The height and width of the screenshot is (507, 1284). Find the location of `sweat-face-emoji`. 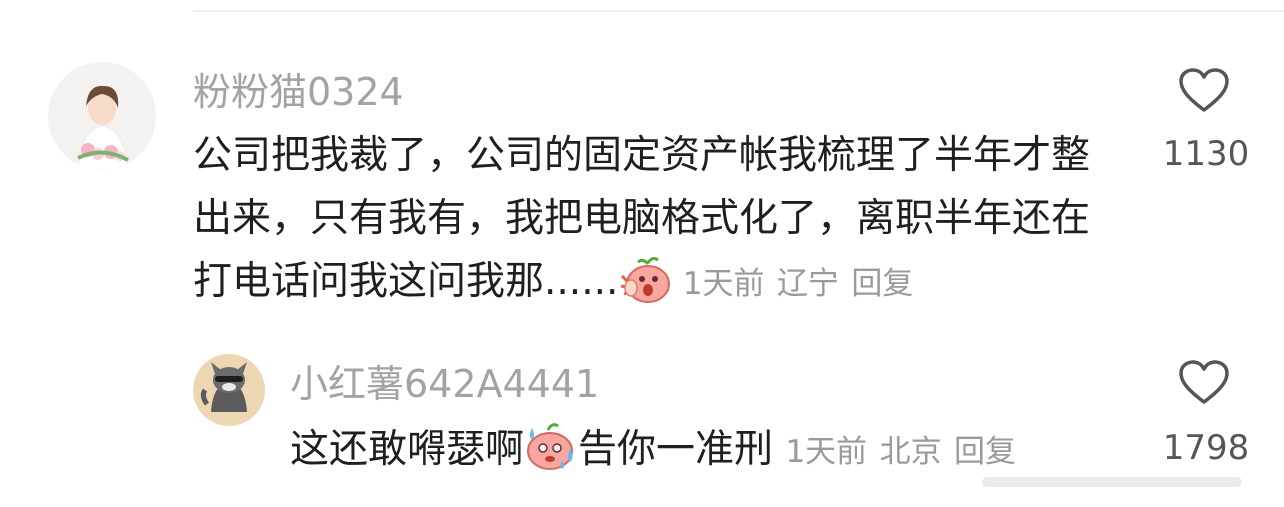

sweat-face-emoji is located at coordinates (551, 456).